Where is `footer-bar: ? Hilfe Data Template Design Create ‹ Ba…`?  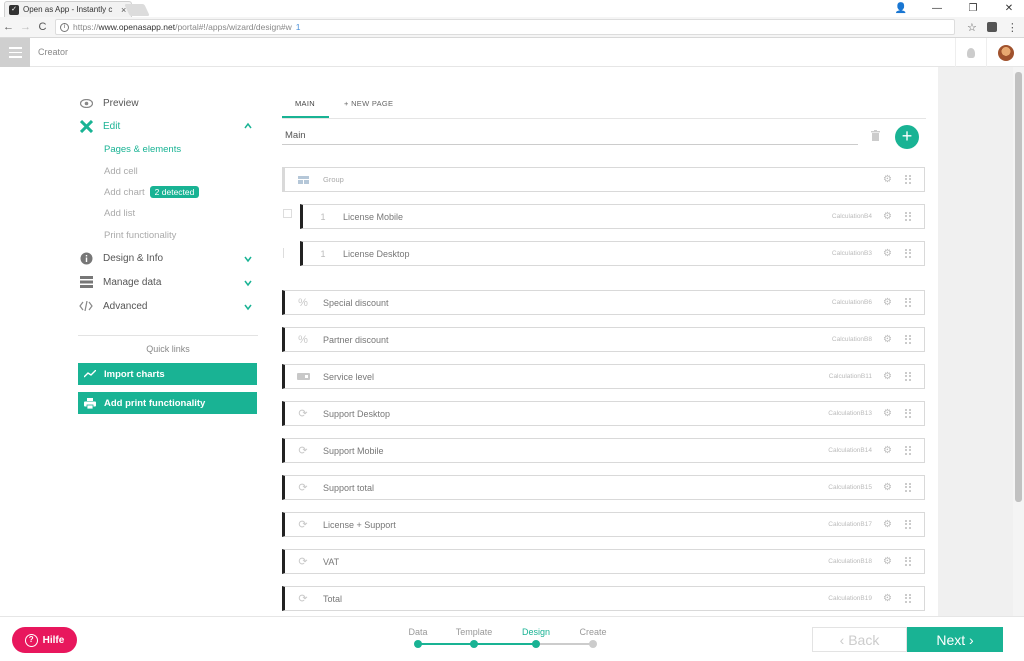
footer-bar: ? Hilfe Data Template Design Create ‹ Ba… is located at coordinates (512, 638).